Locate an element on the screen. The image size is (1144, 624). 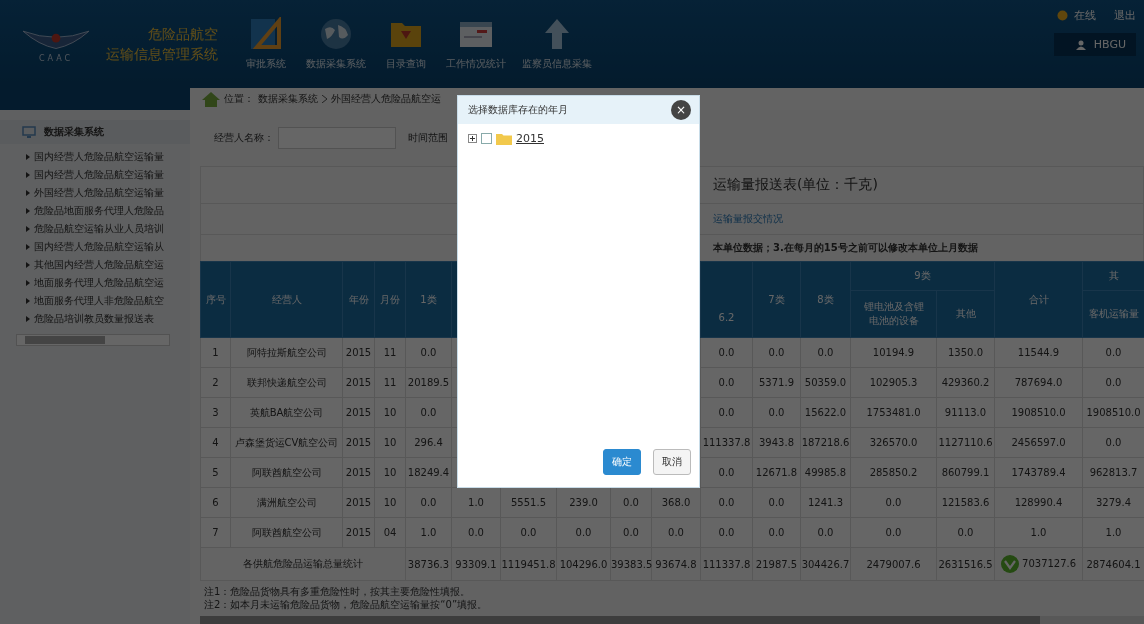
table-cell: 1753481.0 is located at coordinates (893, 412).